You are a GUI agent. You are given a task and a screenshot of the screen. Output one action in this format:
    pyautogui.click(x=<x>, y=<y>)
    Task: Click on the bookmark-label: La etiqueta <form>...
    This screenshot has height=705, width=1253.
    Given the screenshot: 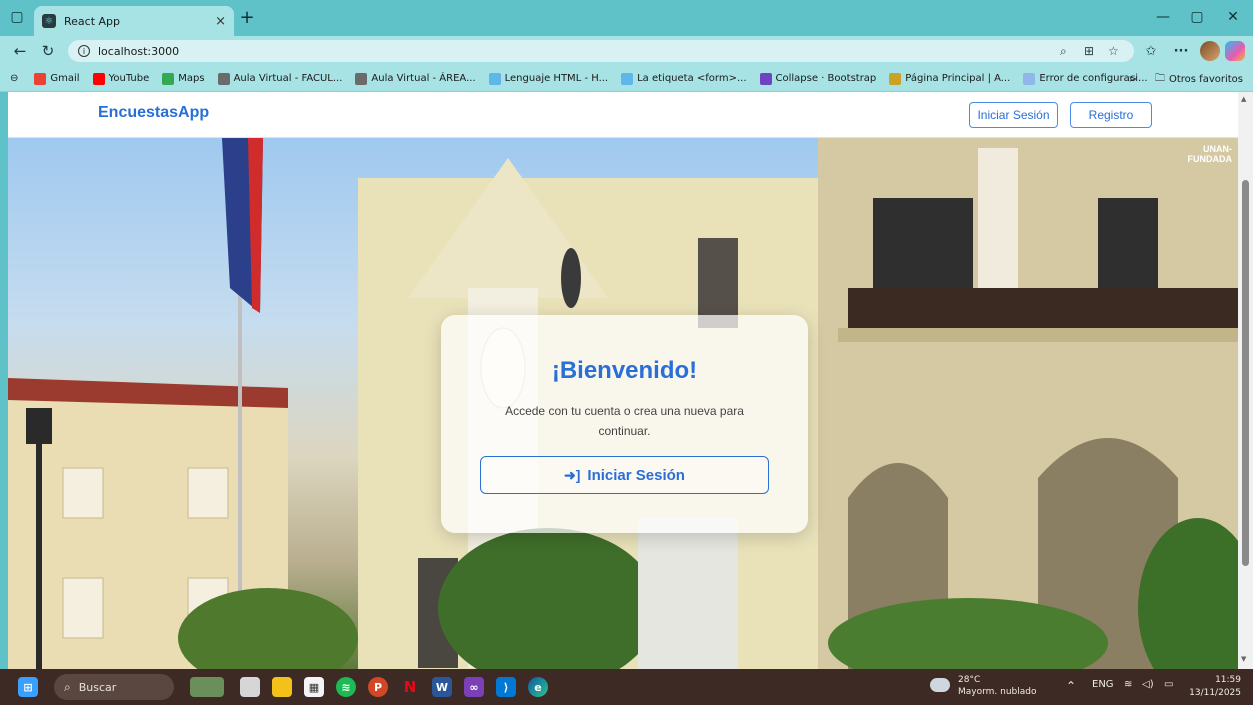 What is the action you would take?
    pyautogui.click(x=692, y=78)
    